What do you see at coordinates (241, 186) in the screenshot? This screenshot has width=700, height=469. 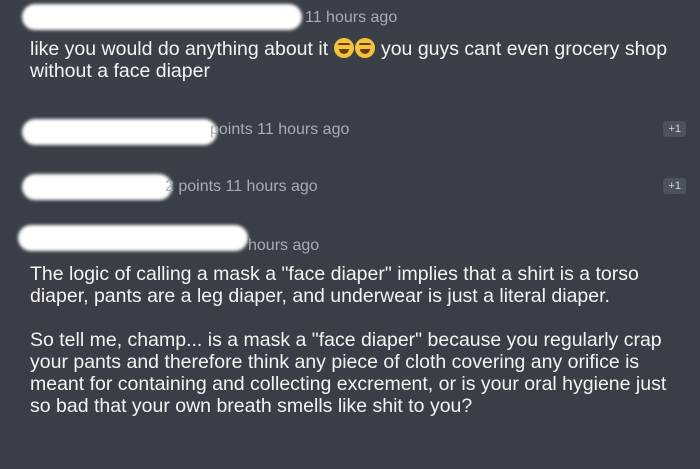 I see `comment-meta: 2 points 11 hours ago` at bounding box center [241, 186].